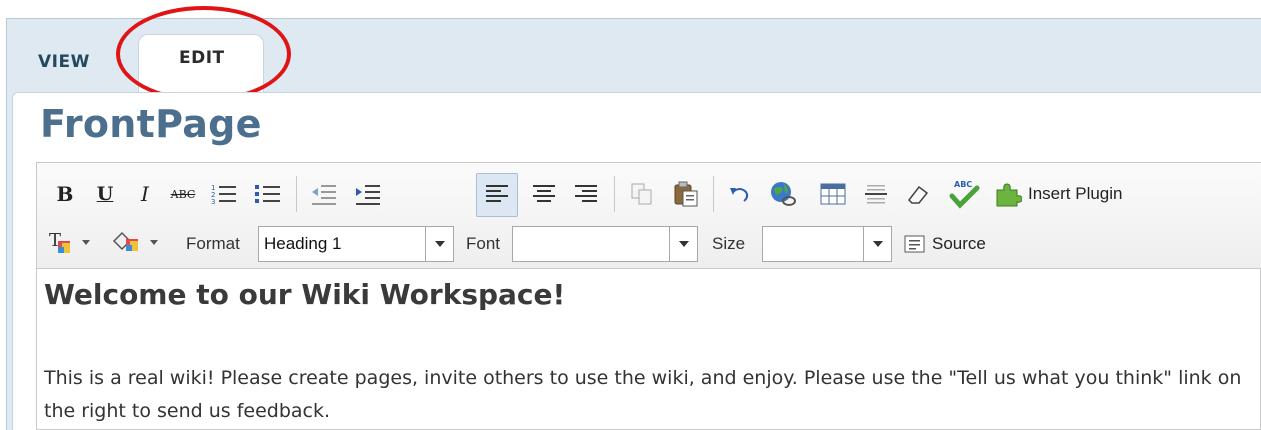 This screenshot has height=430, width=1261. Describe the element at coordinates (203, 54) in the screenshot. I see `highlight-annotation` at that location.